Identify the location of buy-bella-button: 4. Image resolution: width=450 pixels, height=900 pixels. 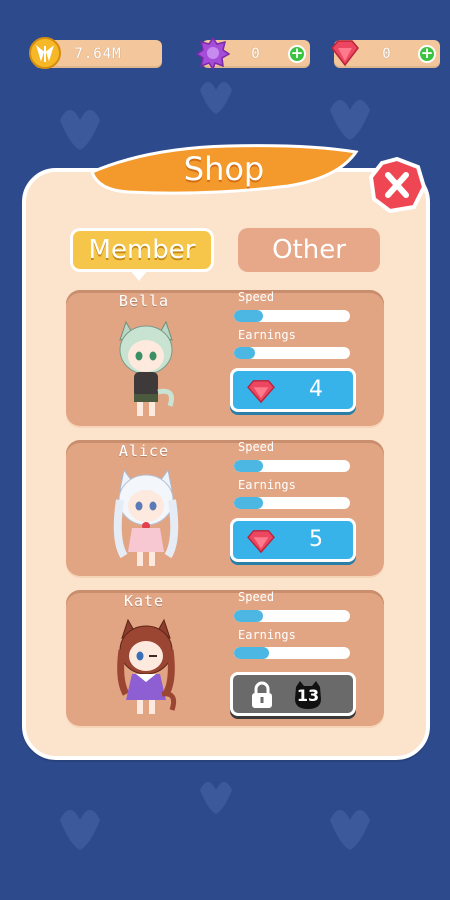
(293, 390).